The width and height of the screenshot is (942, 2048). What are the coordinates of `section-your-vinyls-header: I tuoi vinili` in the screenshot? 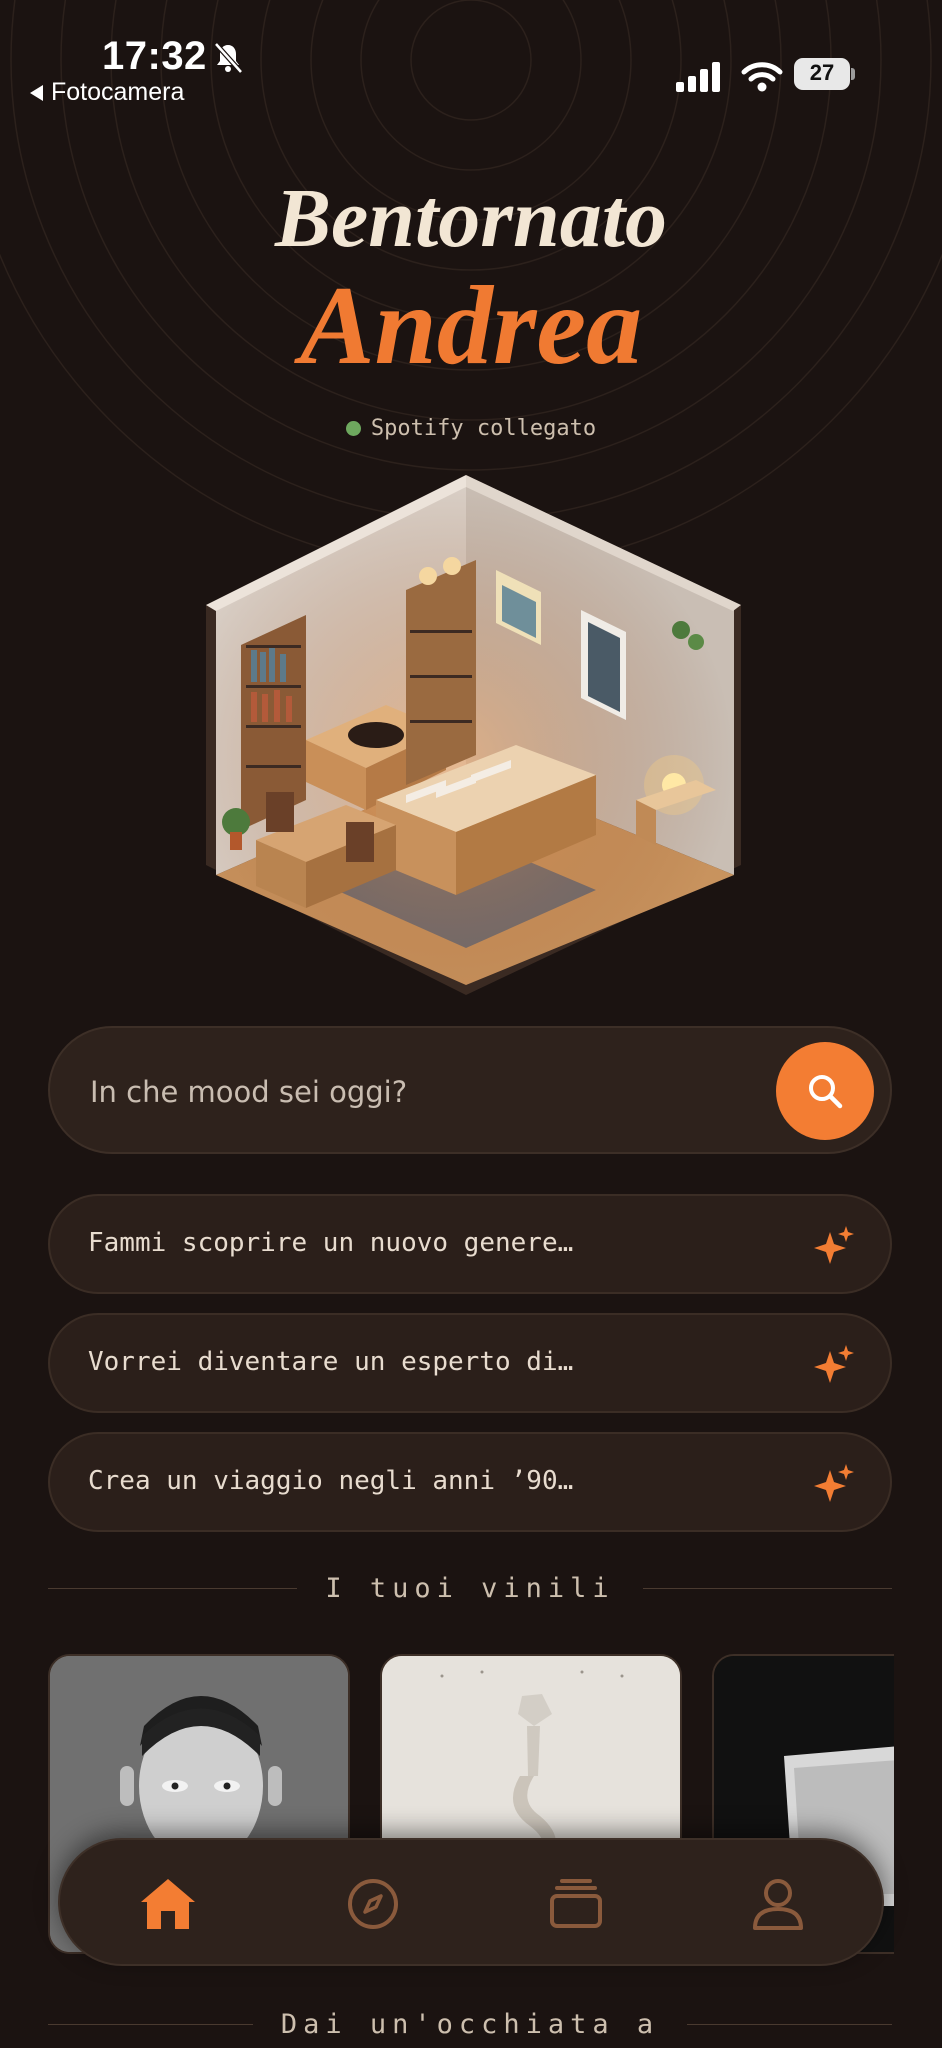 It's located at (470, 1588).